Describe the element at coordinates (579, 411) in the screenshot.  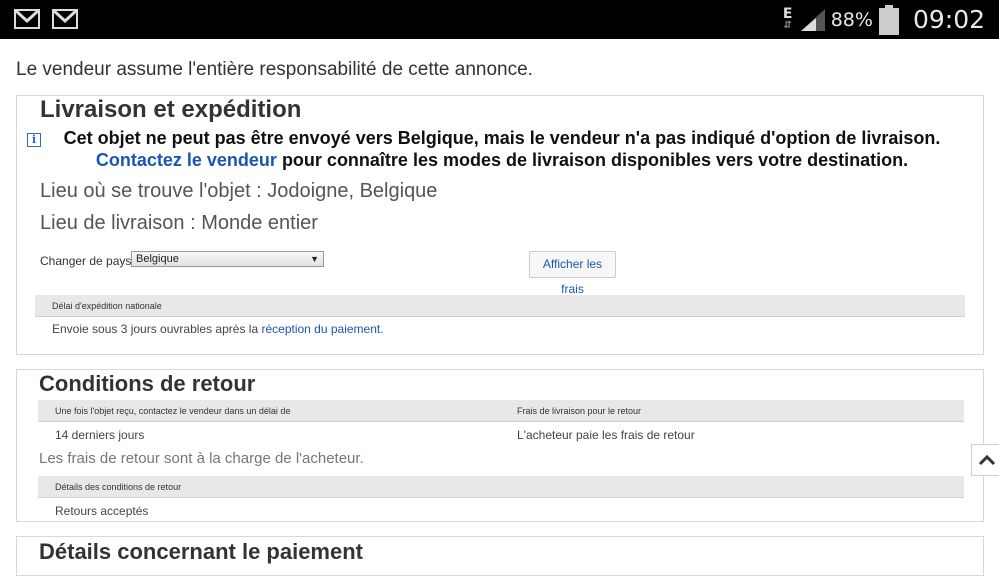
I see `return-shipping-header: Frais de livraison pour le retour` at that location.